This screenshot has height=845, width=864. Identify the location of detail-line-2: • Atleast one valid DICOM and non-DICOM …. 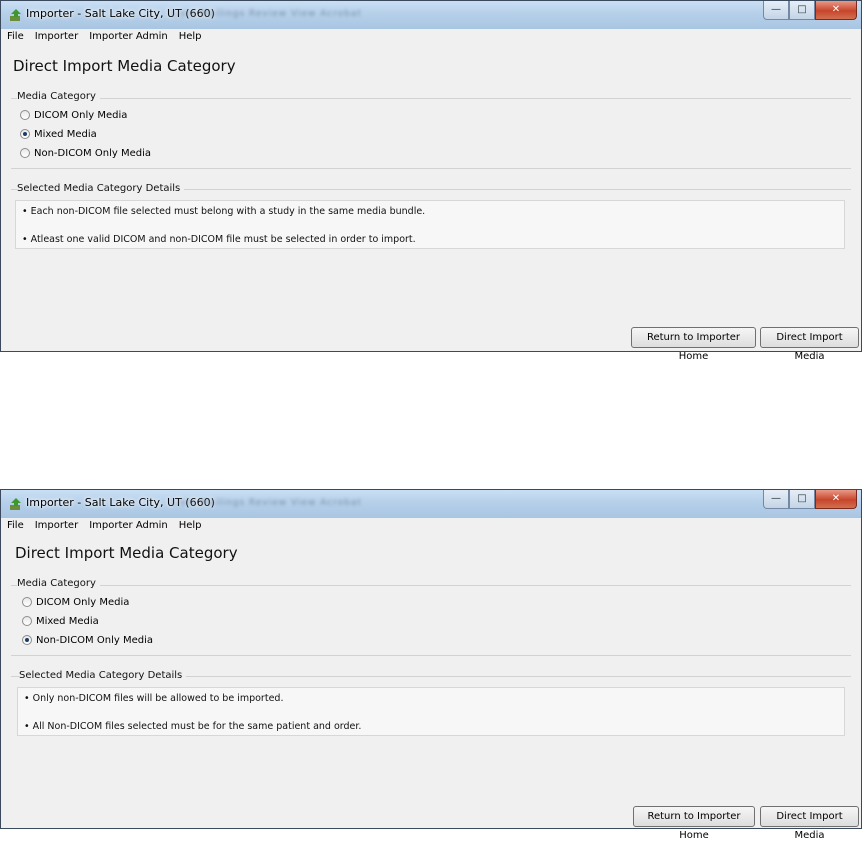
(219, 239).